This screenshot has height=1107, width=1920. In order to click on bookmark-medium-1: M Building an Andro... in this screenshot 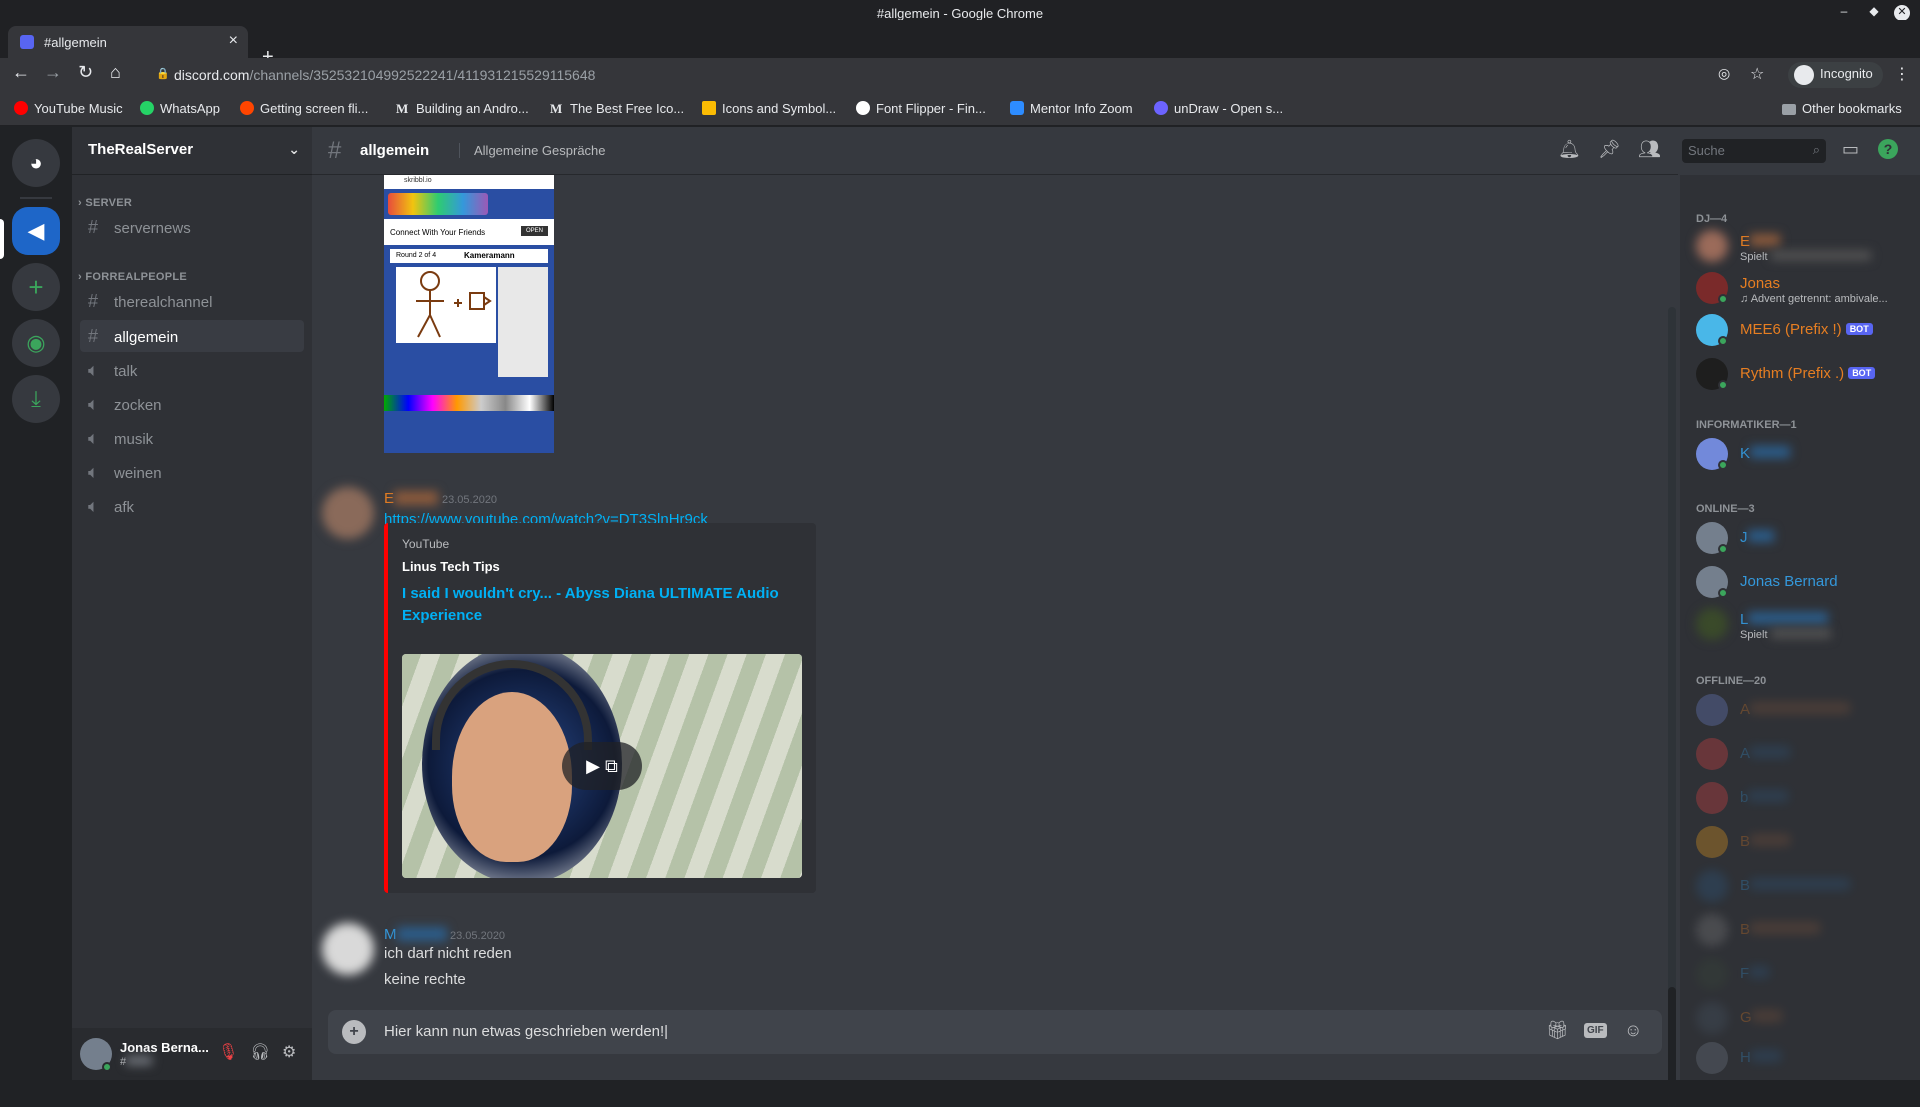, I will do `click(462, 109)`.